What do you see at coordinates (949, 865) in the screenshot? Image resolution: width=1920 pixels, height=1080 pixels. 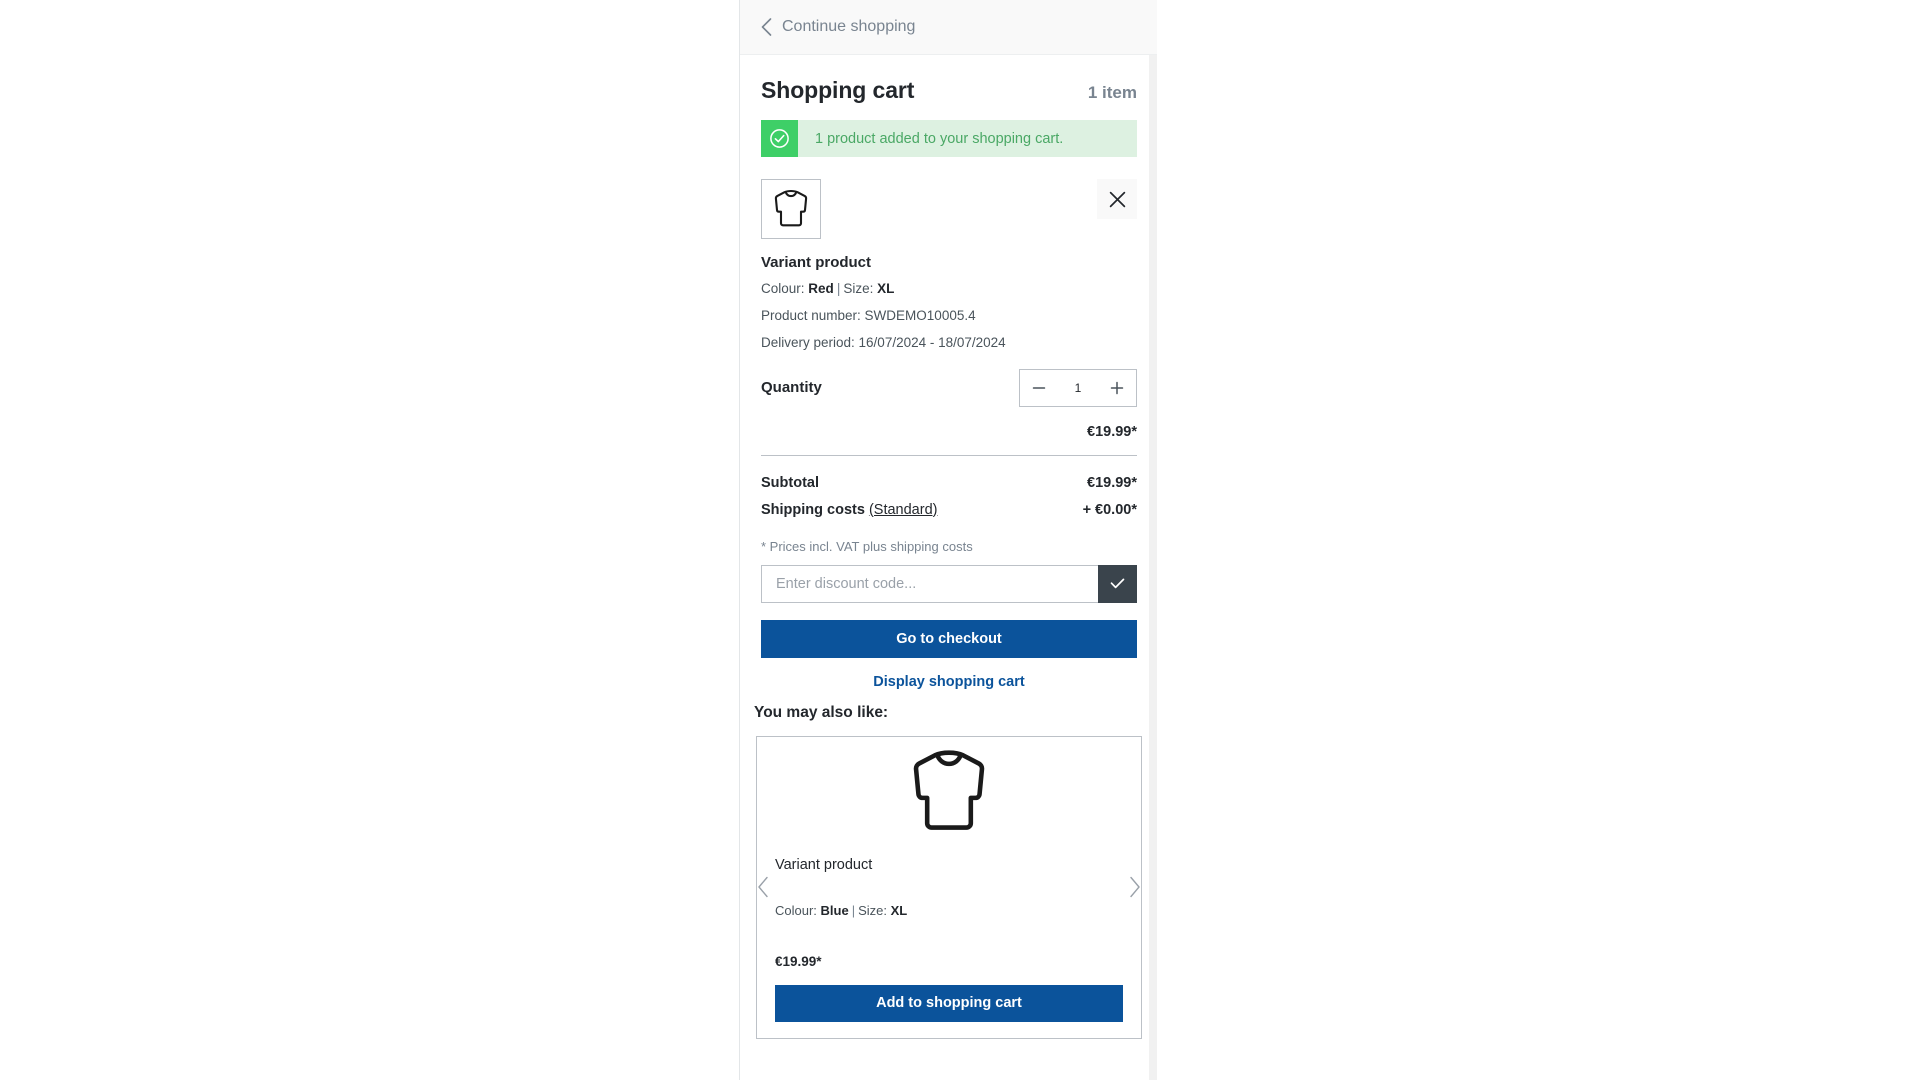 I see `cross-selling-product-name: Variant product` at bounding box center [949, 865].